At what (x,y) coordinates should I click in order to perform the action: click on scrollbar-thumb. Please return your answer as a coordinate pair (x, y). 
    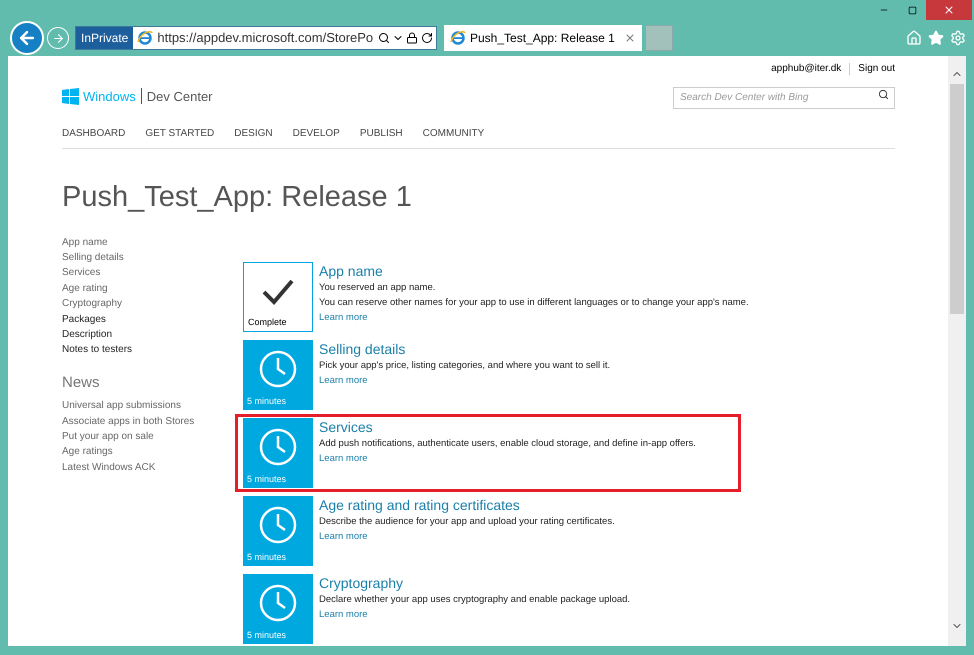
    Looking at the image, I should click on (957, 199).